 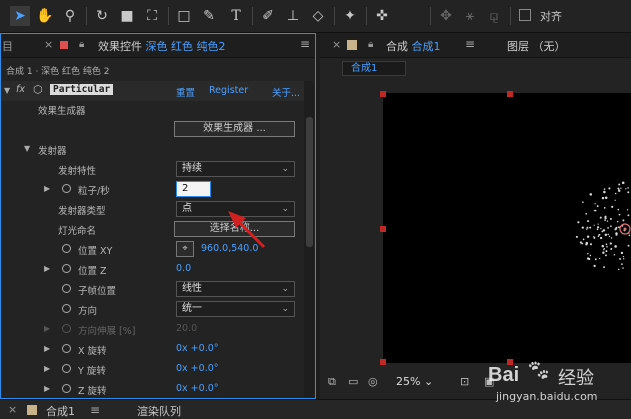 I want to click on pen-icon: ✎, so click(x=209, y=16).